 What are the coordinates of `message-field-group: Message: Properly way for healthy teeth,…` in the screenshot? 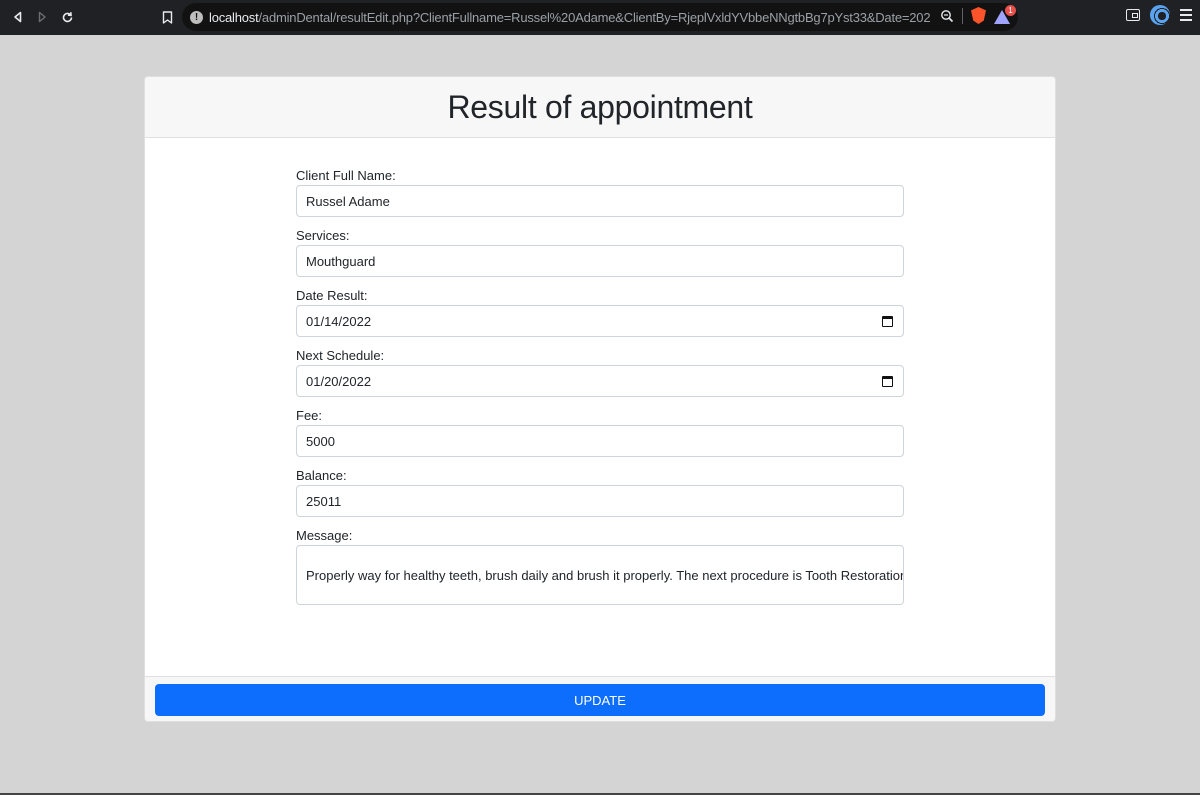 It's located at (600, 566).